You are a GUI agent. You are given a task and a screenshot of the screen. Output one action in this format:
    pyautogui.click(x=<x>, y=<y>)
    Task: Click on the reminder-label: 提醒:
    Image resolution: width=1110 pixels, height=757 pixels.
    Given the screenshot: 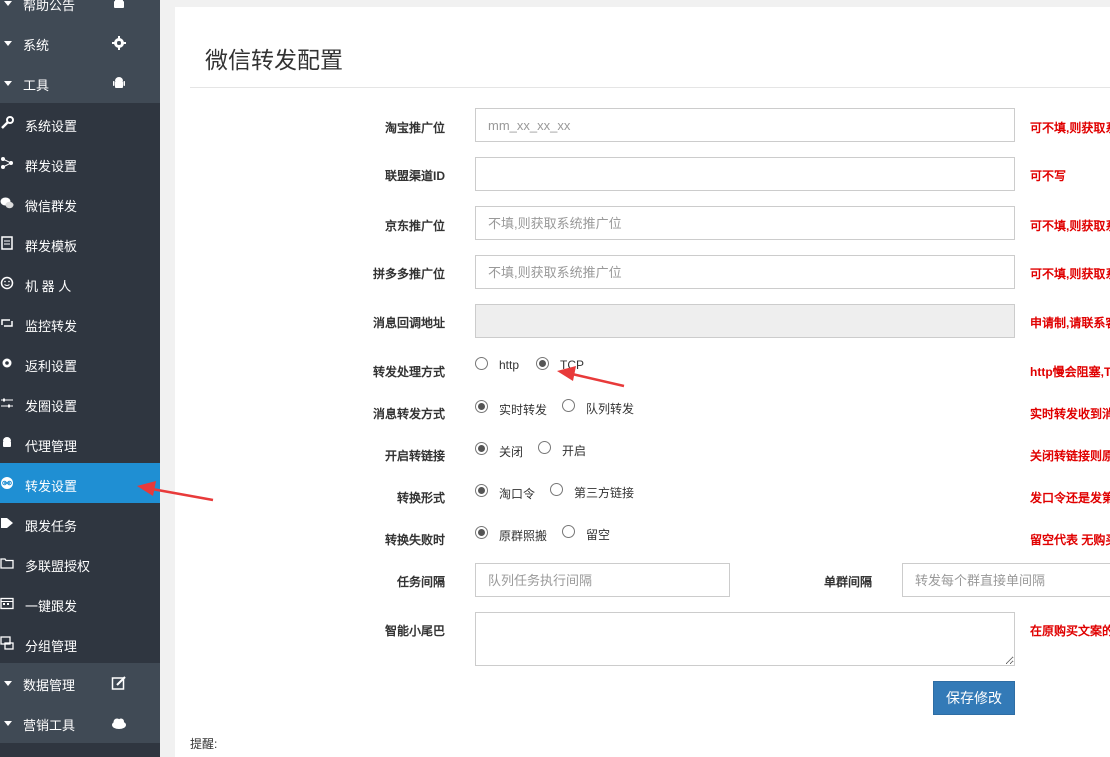 What is the action you would take?
    pyautogui.click(x=204, y=744)
    